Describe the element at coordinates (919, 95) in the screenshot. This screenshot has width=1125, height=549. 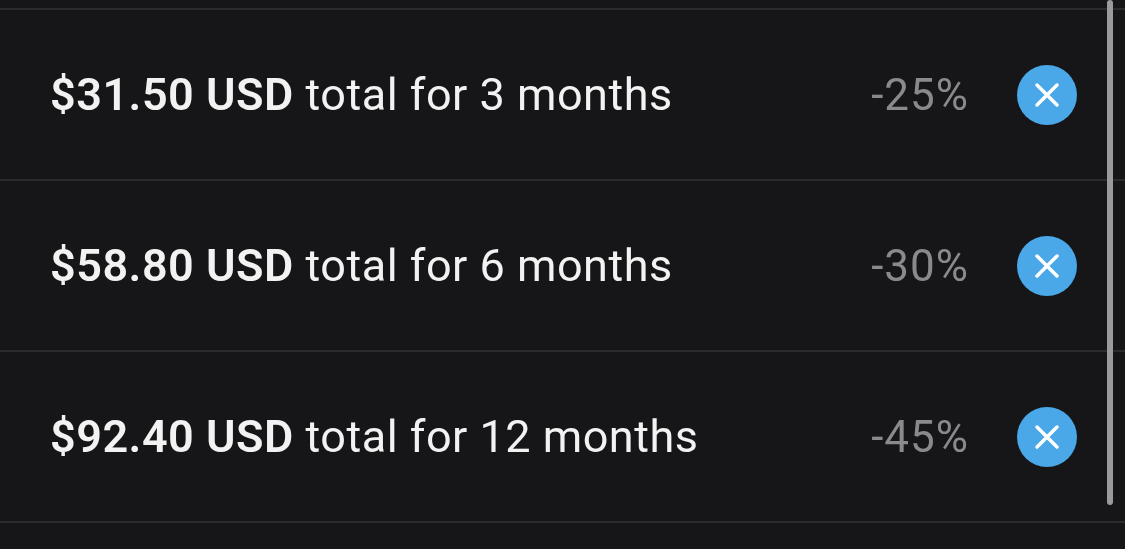
I see `discount-percent: -25%` at that location.